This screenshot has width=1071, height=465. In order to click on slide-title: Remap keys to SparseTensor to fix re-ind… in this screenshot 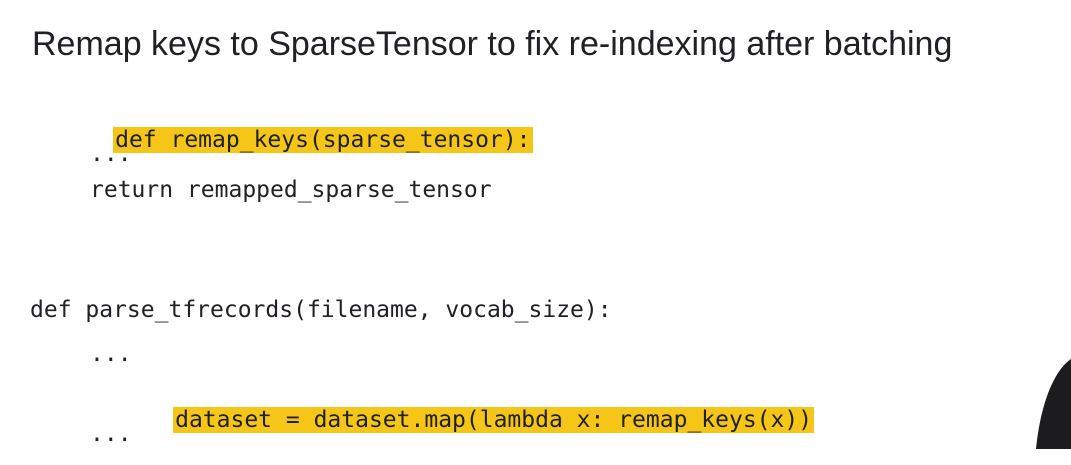, I will do `click(492, 44)`.